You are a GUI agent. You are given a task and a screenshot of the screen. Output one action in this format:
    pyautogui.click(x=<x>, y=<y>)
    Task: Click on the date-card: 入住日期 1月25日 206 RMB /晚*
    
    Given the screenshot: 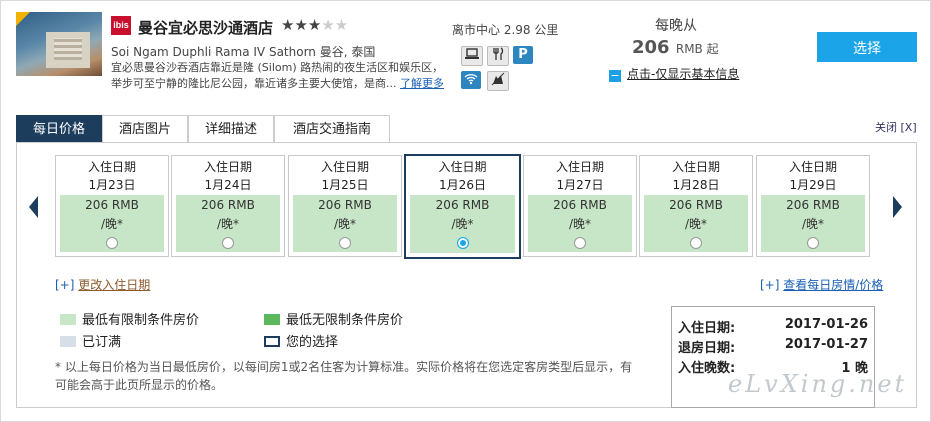 What is the action you would take?
    pyautogui.click(x=345, y=206)
    